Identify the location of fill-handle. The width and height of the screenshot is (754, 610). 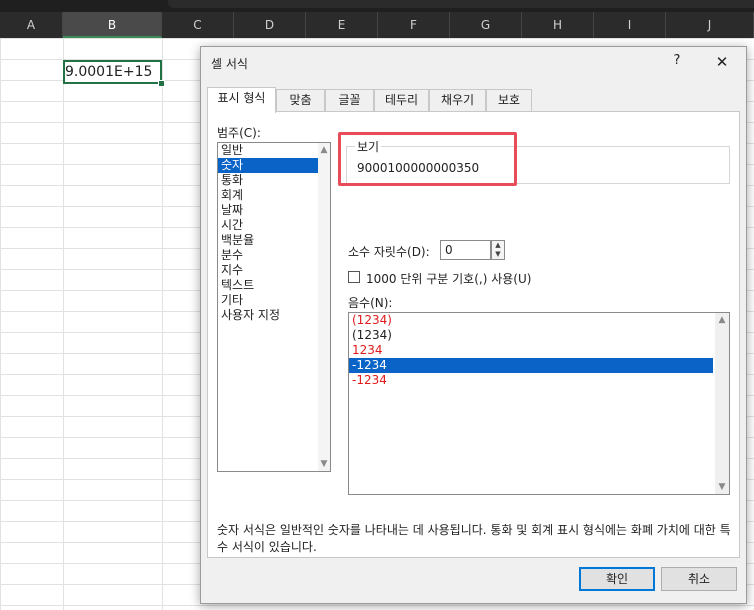
(161, 83).